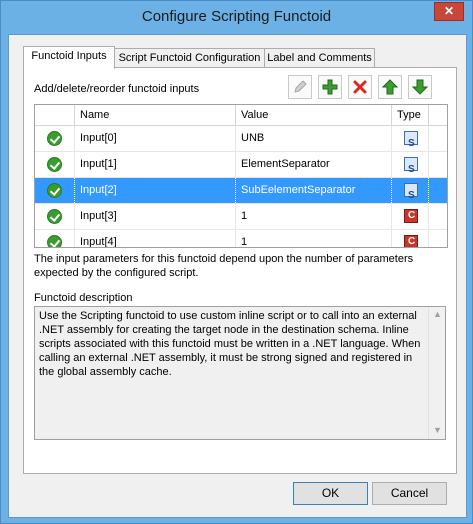 The image size is (473, 524). What do you see at coordinates (314, 138) in the screenshot?
I see `value-cell: UNB` at bounding box center [314, 138].